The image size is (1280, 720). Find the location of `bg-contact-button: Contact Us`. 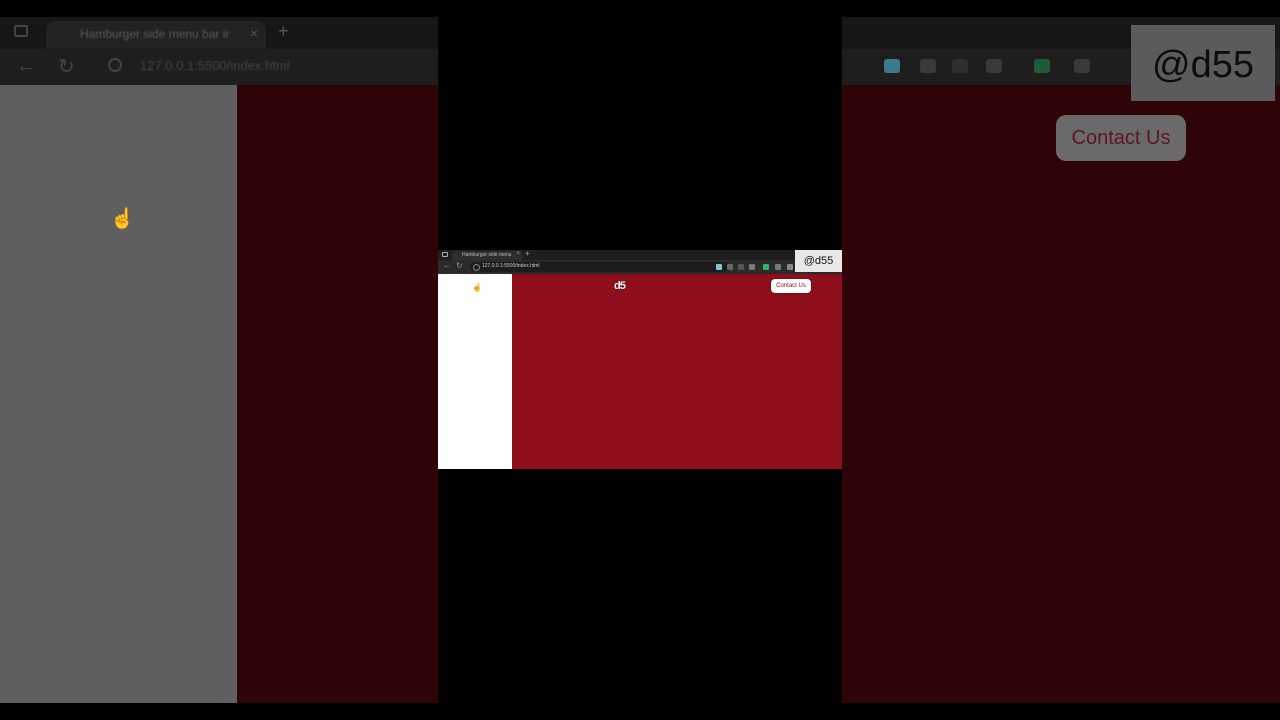

bg-contact-button: Contact Us is located at coordinates (1121, 138).